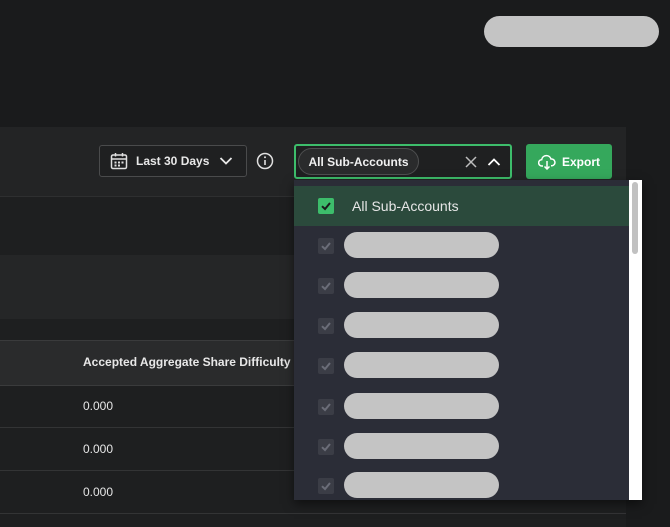 The image size is (670, 527). I want to click on date-range-button: Last 30 Days, so click(173, 161).